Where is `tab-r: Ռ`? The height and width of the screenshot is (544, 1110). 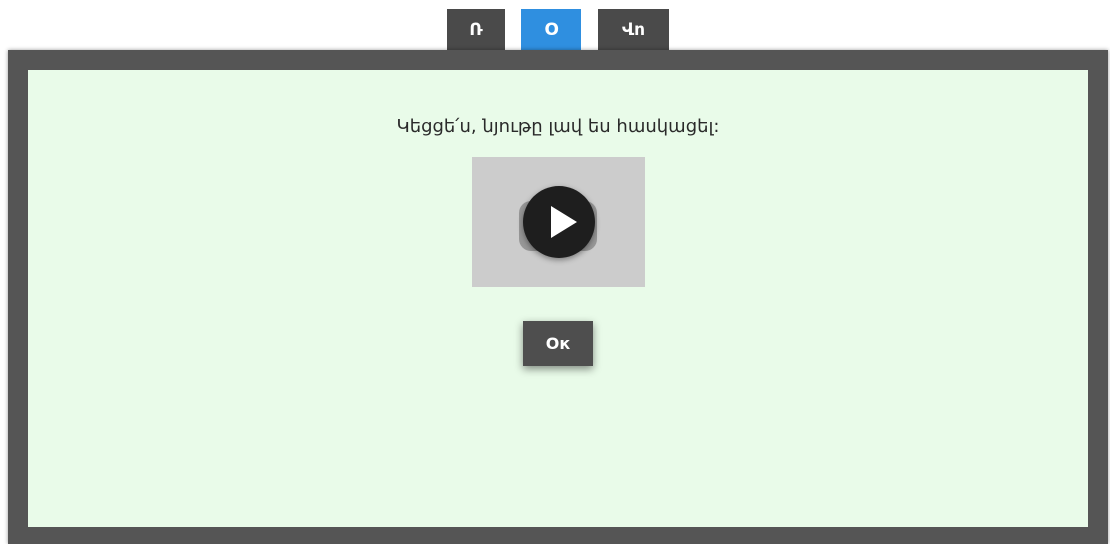
tab-r: Ռ is located at coordinates (476, 30).